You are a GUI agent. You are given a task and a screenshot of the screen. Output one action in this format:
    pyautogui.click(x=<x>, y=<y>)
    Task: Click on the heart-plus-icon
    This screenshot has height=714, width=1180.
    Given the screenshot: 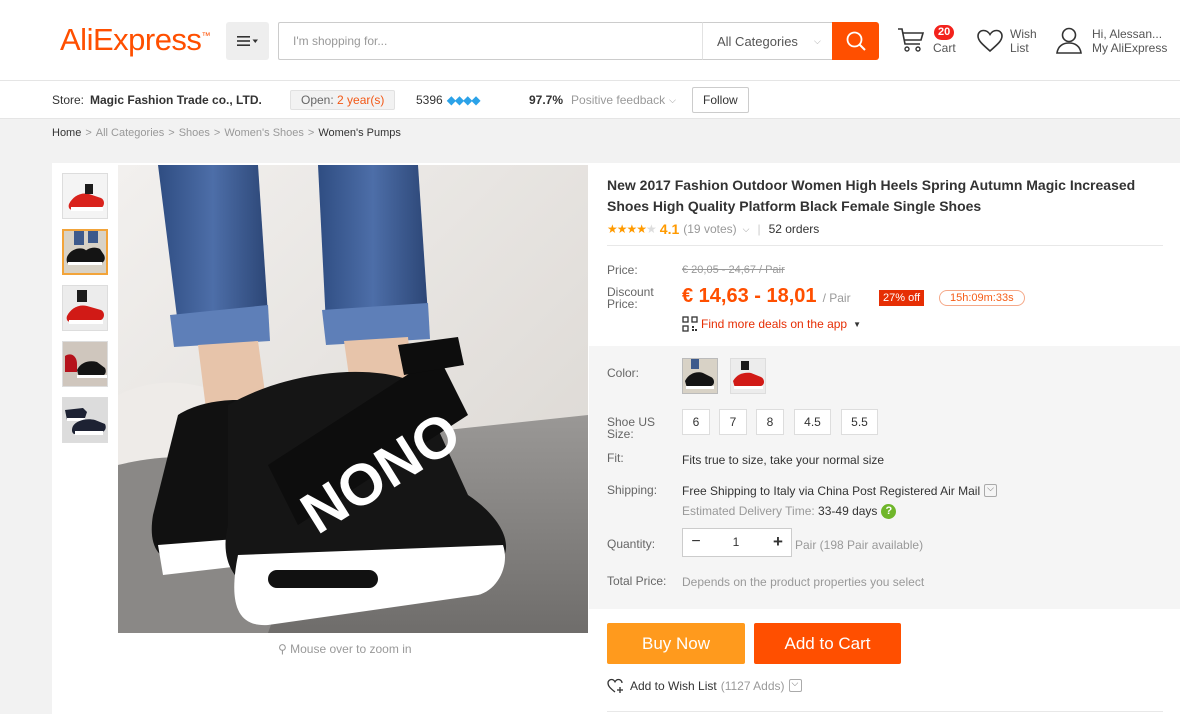 What is the action you would take?
    pyautogui.click(x=615, y=685)
    